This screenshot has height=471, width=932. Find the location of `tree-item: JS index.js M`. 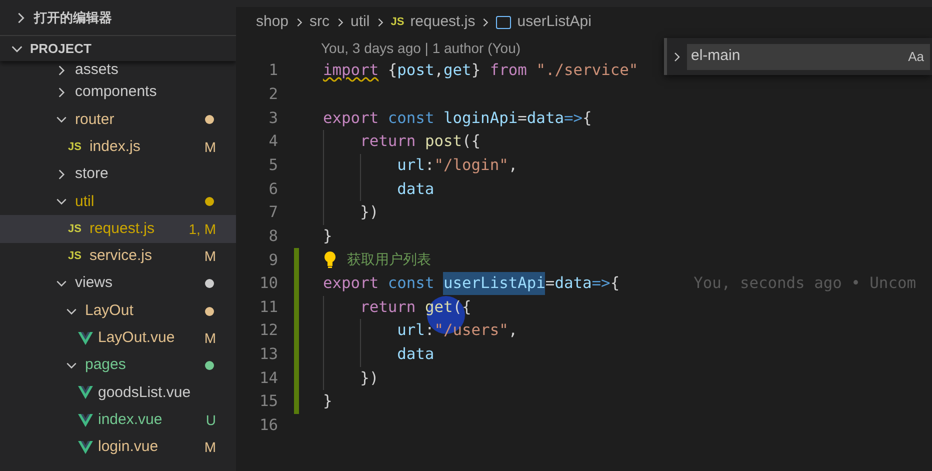

tree-item: JS index.js M is located at coordinates (118, 147).